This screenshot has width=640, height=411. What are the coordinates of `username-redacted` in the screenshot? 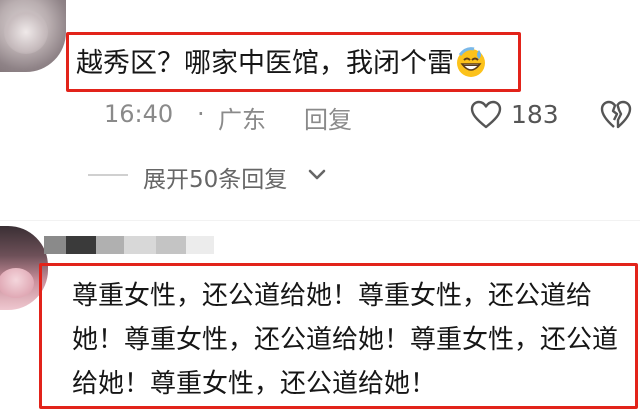 It's located at (129, 245).